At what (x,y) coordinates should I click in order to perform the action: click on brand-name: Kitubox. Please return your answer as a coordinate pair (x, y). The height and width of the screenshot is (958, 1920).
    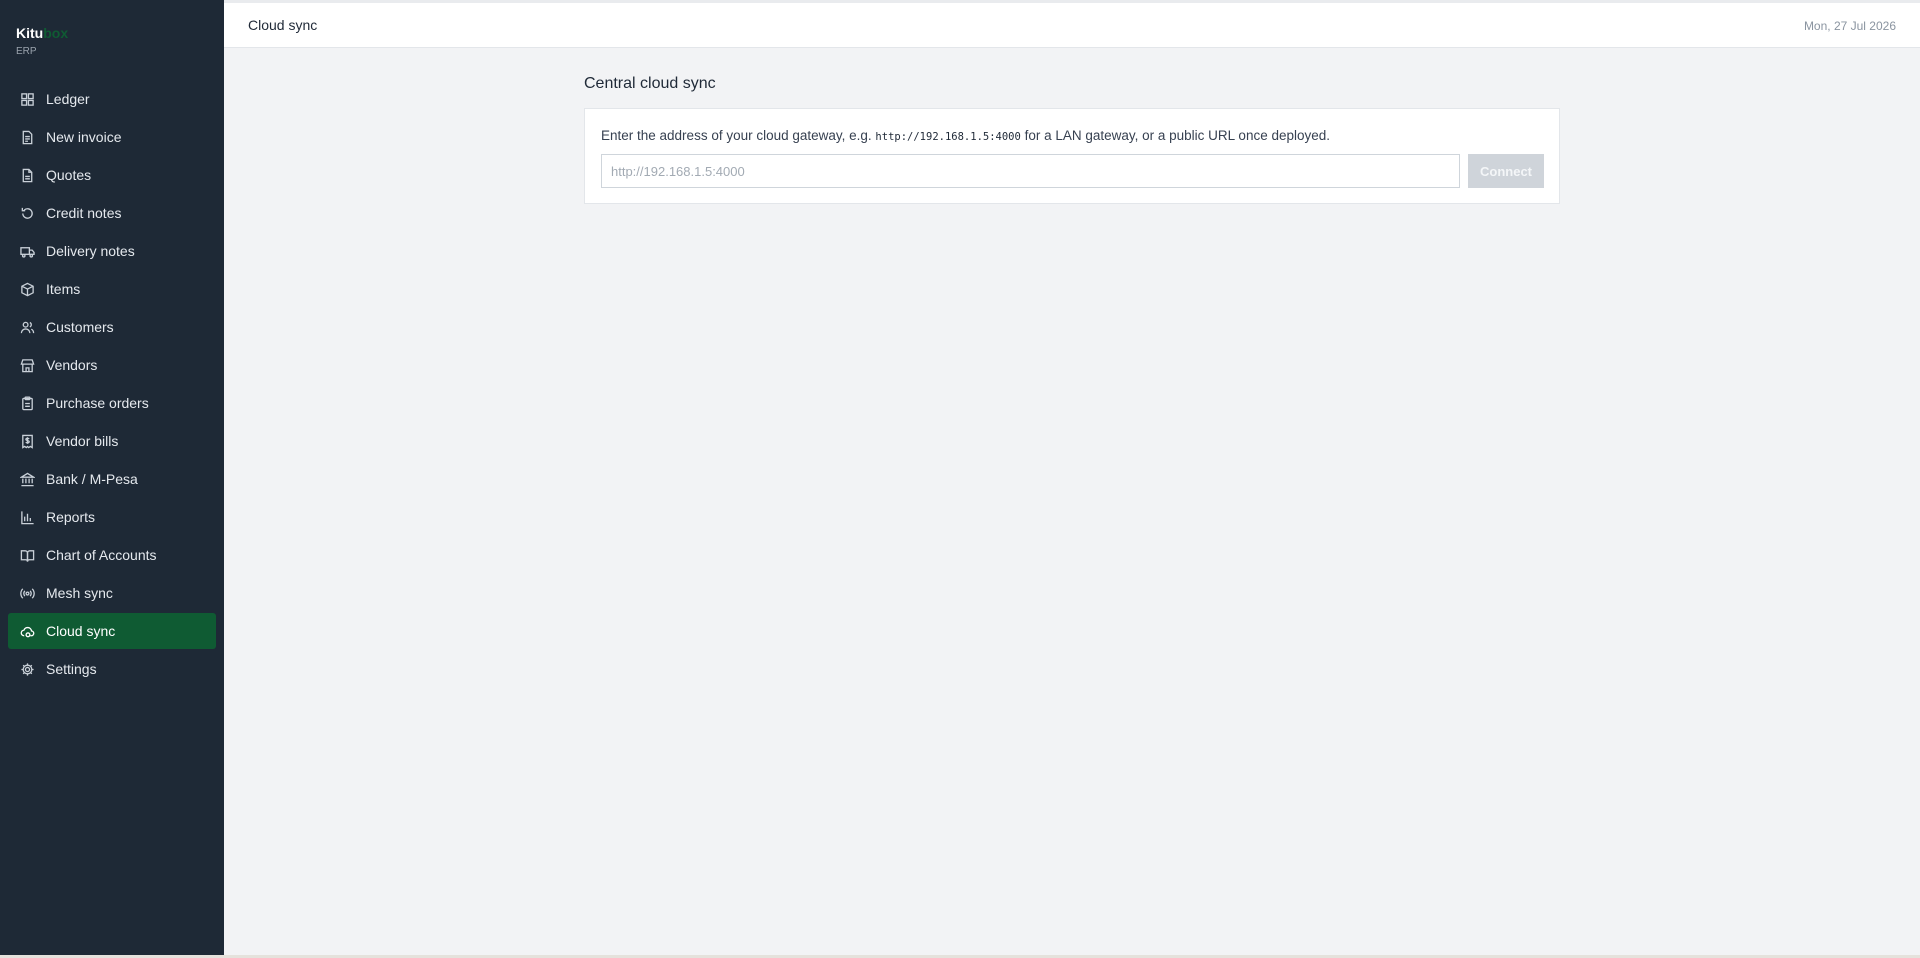
    Looking at the image, I should click on (42, 33).